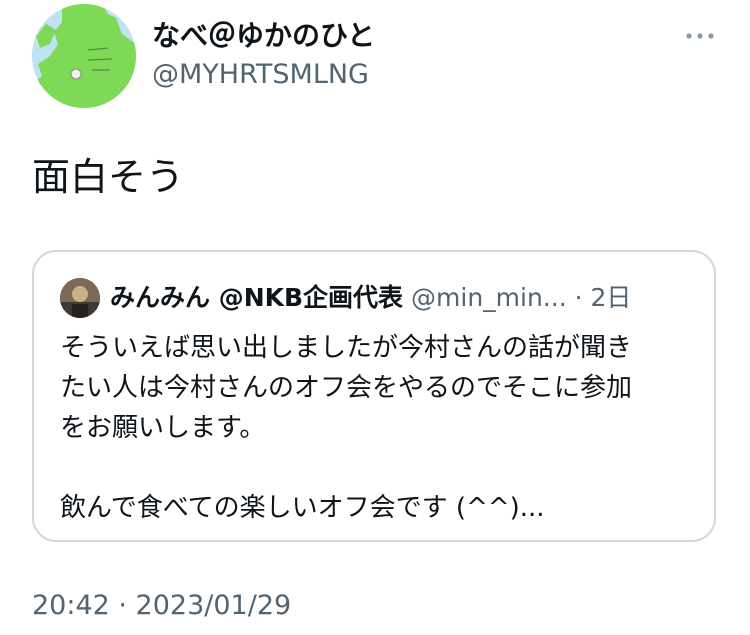 This screenshot has height=635, width=750. I want to click on quoted-tweet-time: 2日, so click(611, 297).